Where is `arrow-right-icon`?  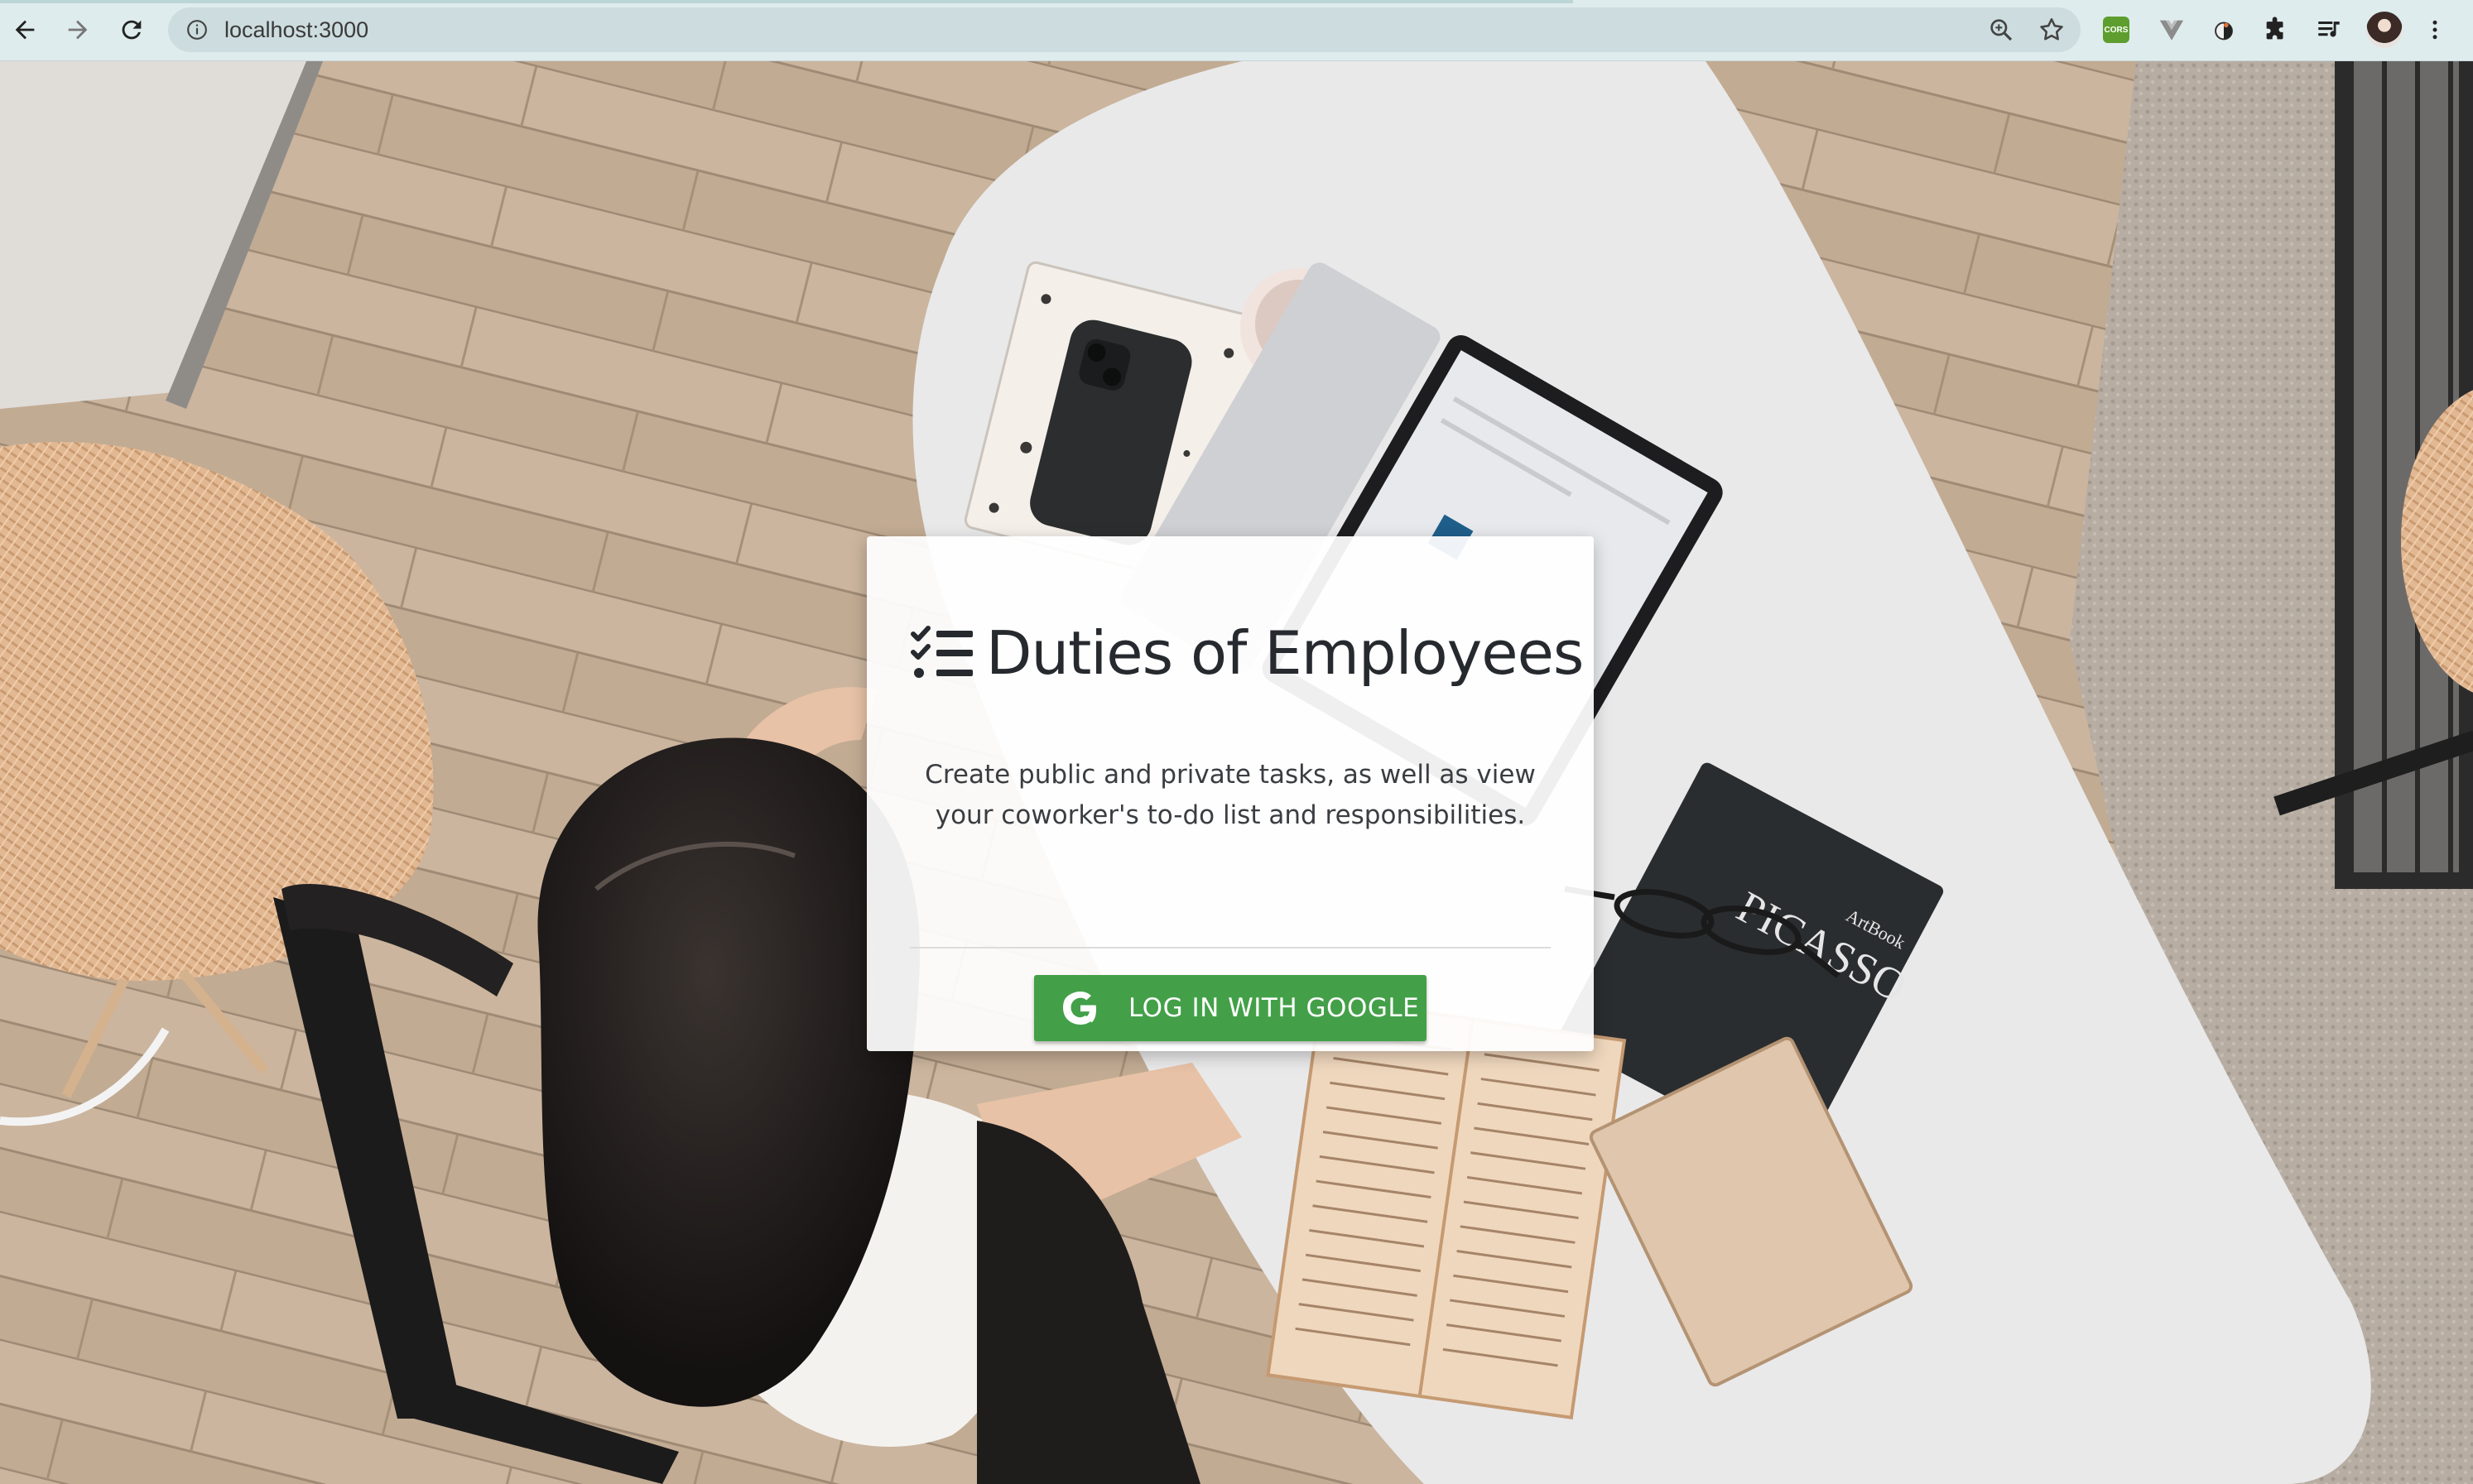 arrow-right-icon is located at coordinates (78, 30).